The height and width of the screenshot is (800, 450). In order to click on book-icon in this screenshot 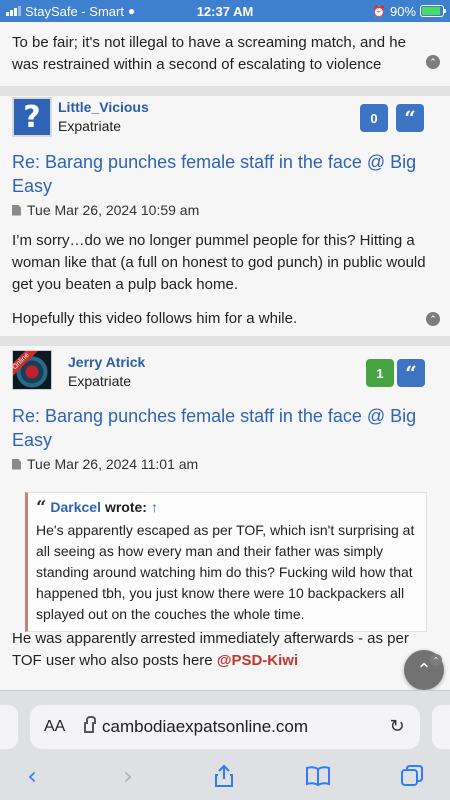, I will do `click(318, 776)`.